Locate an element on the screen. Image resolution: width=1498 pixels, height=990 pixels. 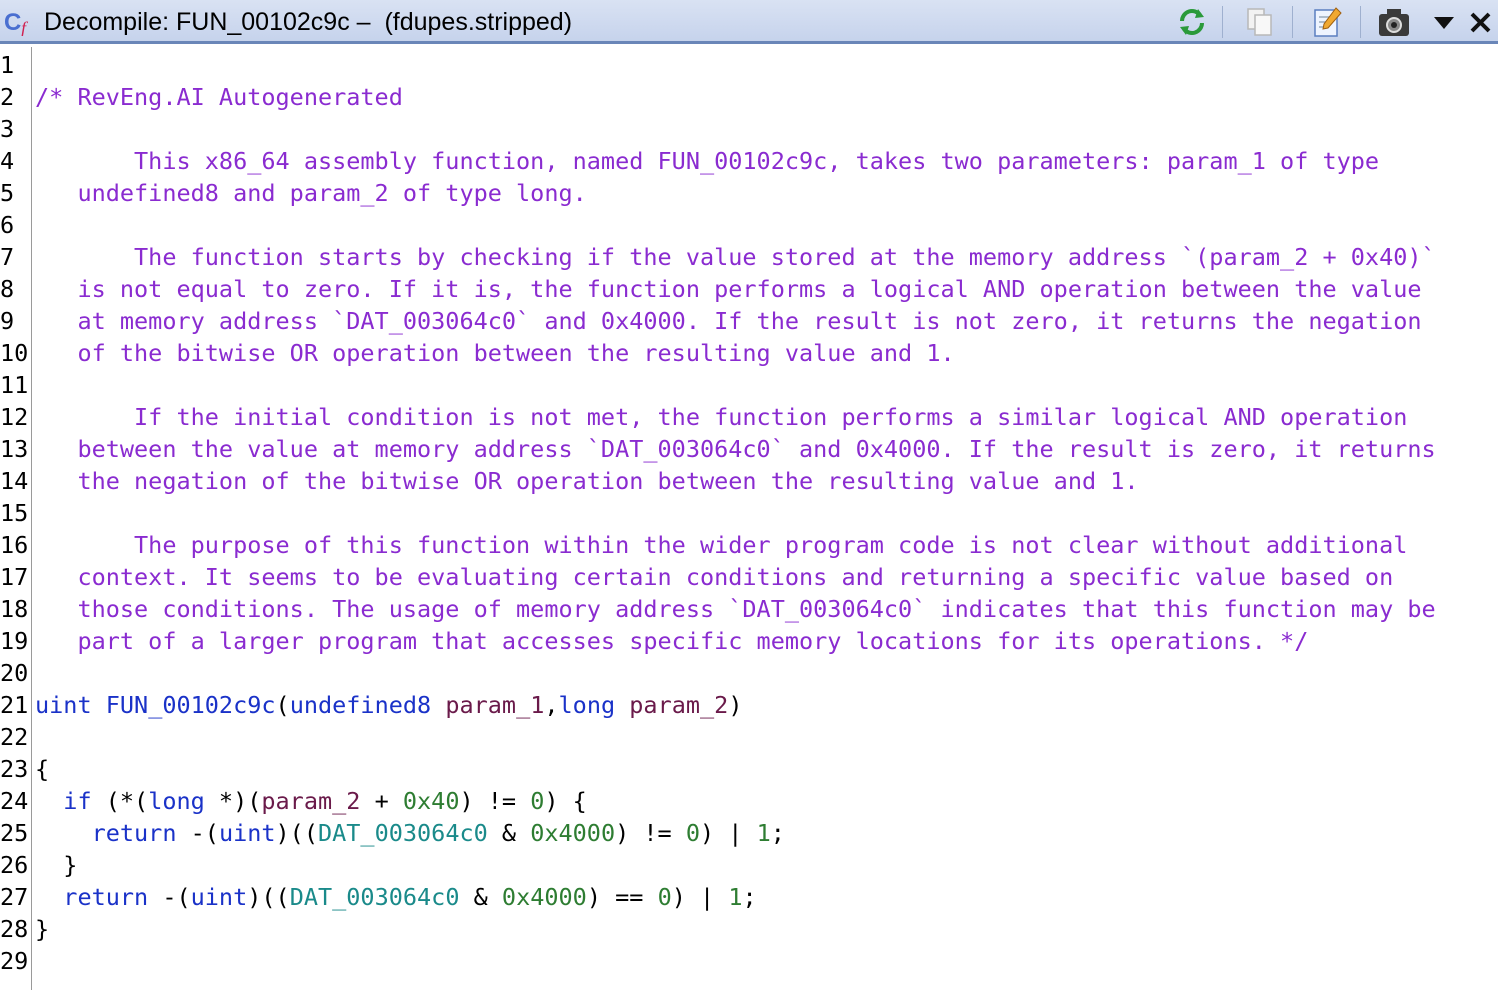
line-number: 18 is located at coordinates (14, 609).